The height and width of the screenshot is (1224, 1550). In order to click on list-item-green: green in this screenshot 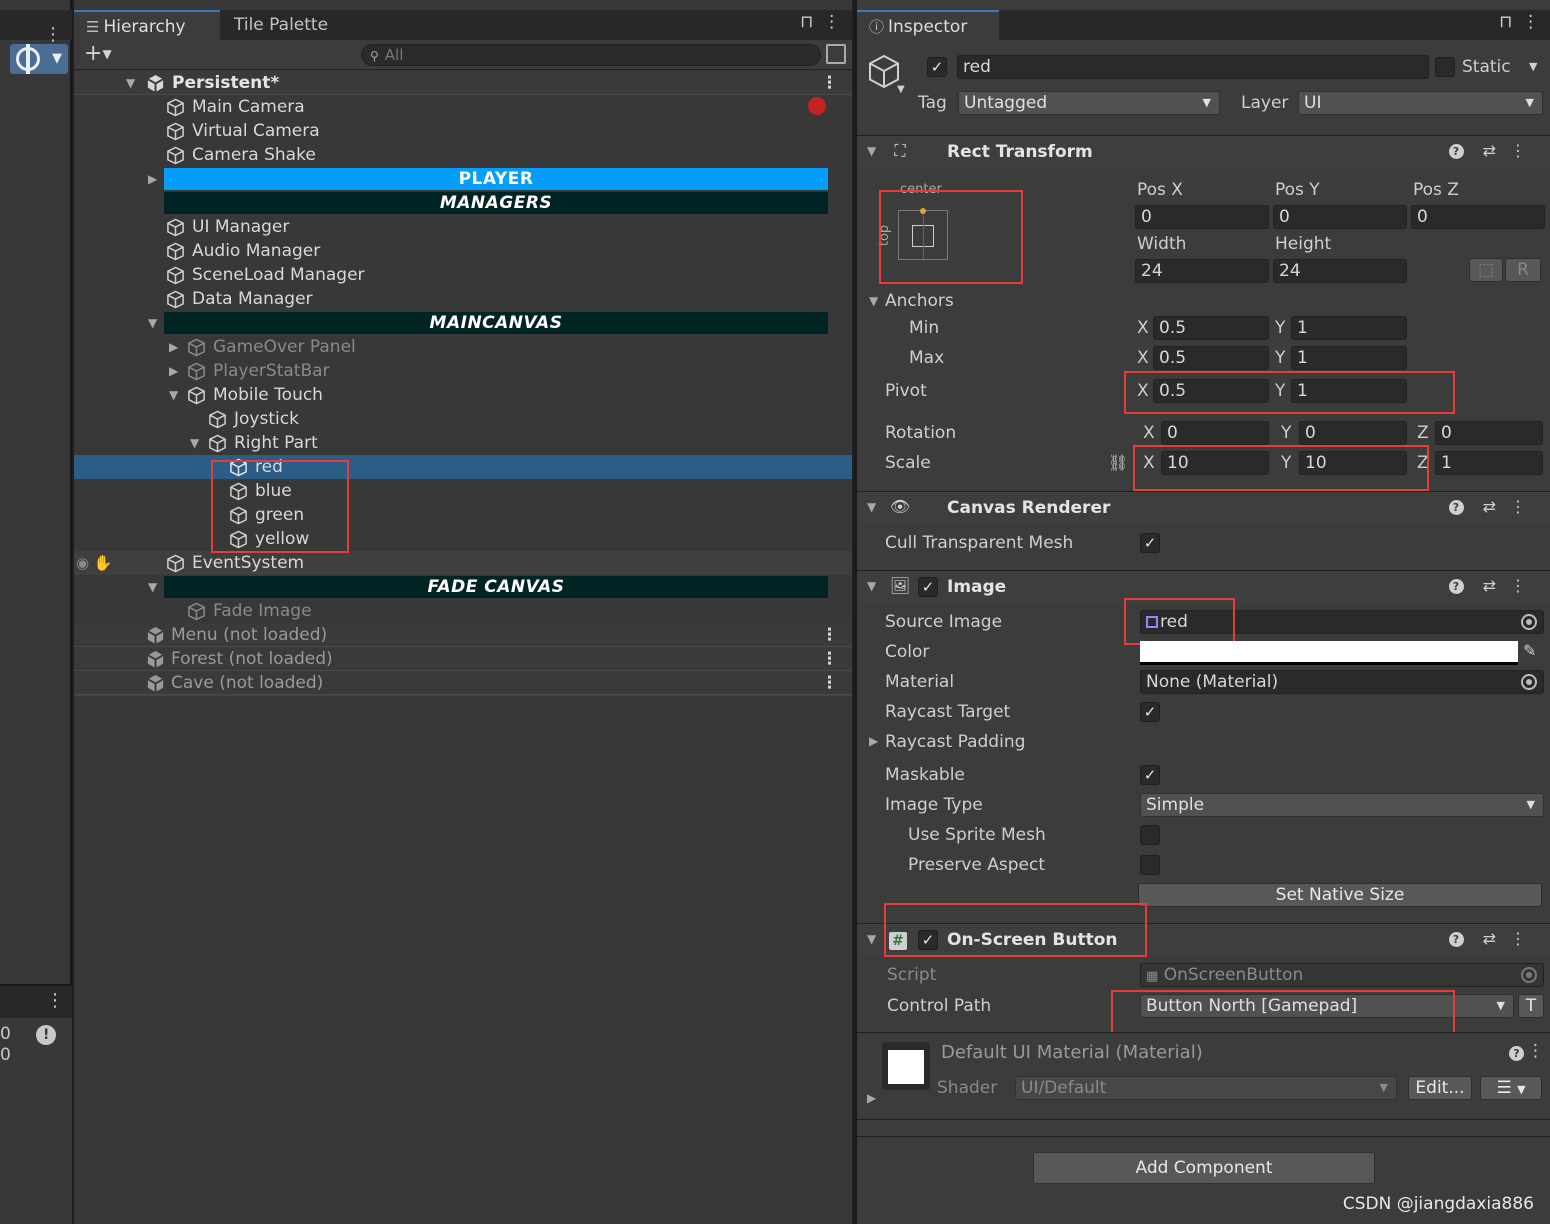, I will do `click(463, 515)`.